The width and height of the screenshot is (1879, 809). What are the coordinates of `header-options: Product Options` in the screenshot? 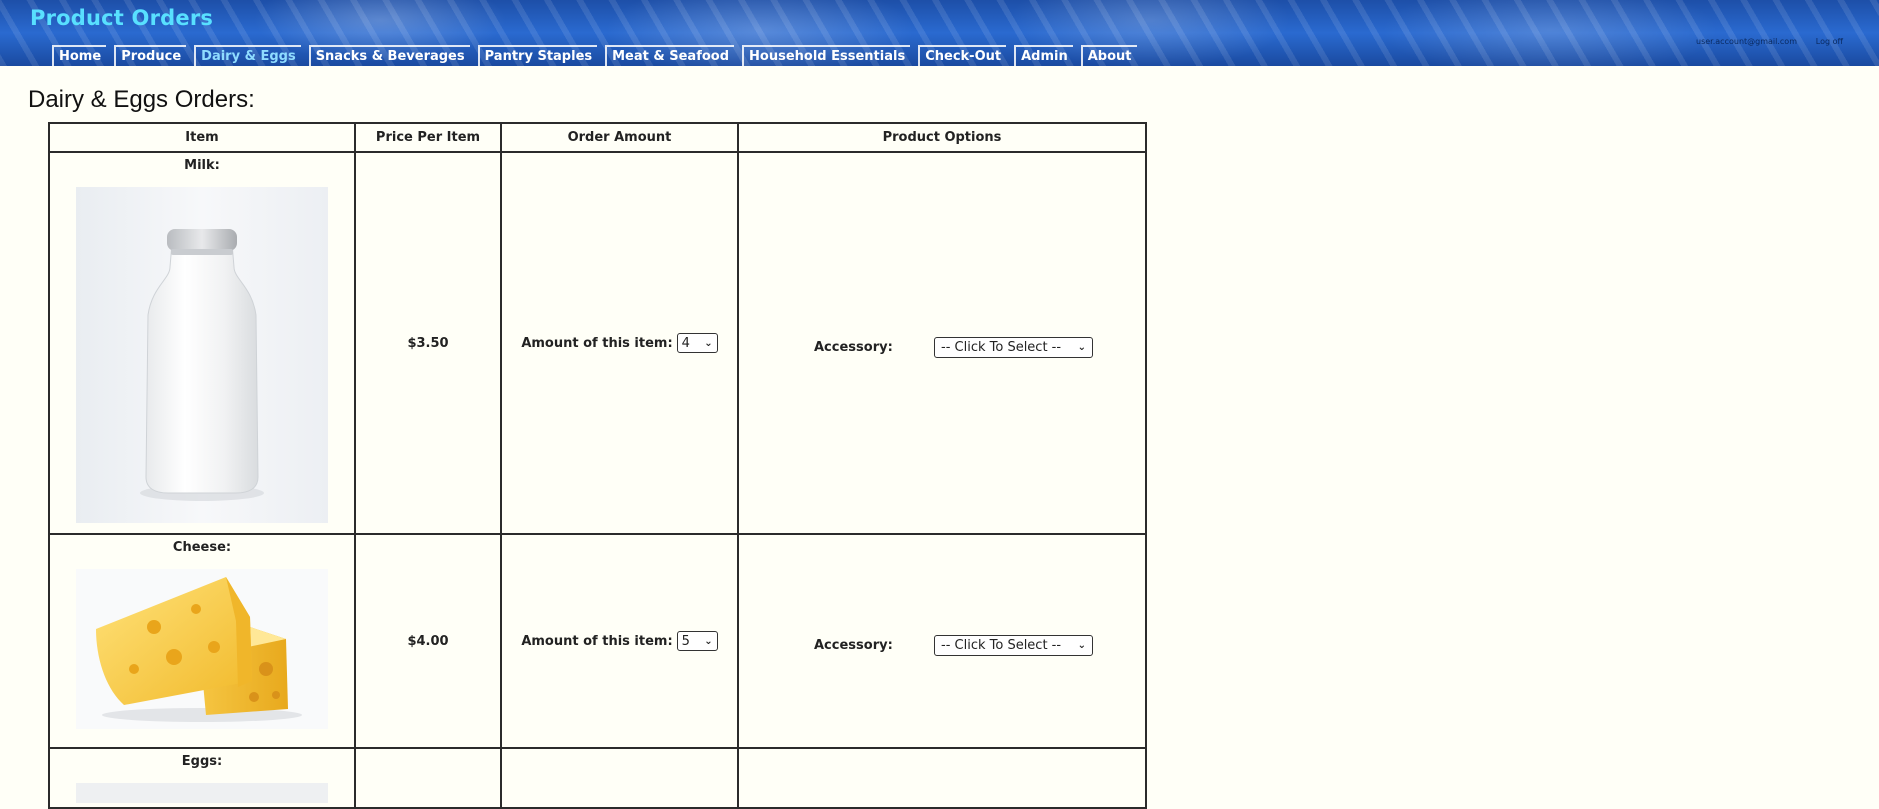 It's located at (942, 137).